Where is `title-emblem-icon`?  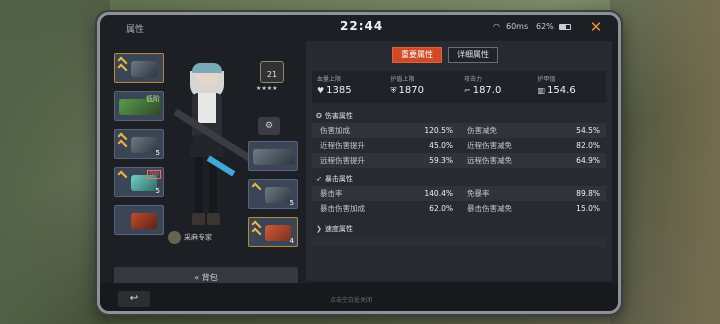
title-emblem-icon is located at coordinates (174, 237).